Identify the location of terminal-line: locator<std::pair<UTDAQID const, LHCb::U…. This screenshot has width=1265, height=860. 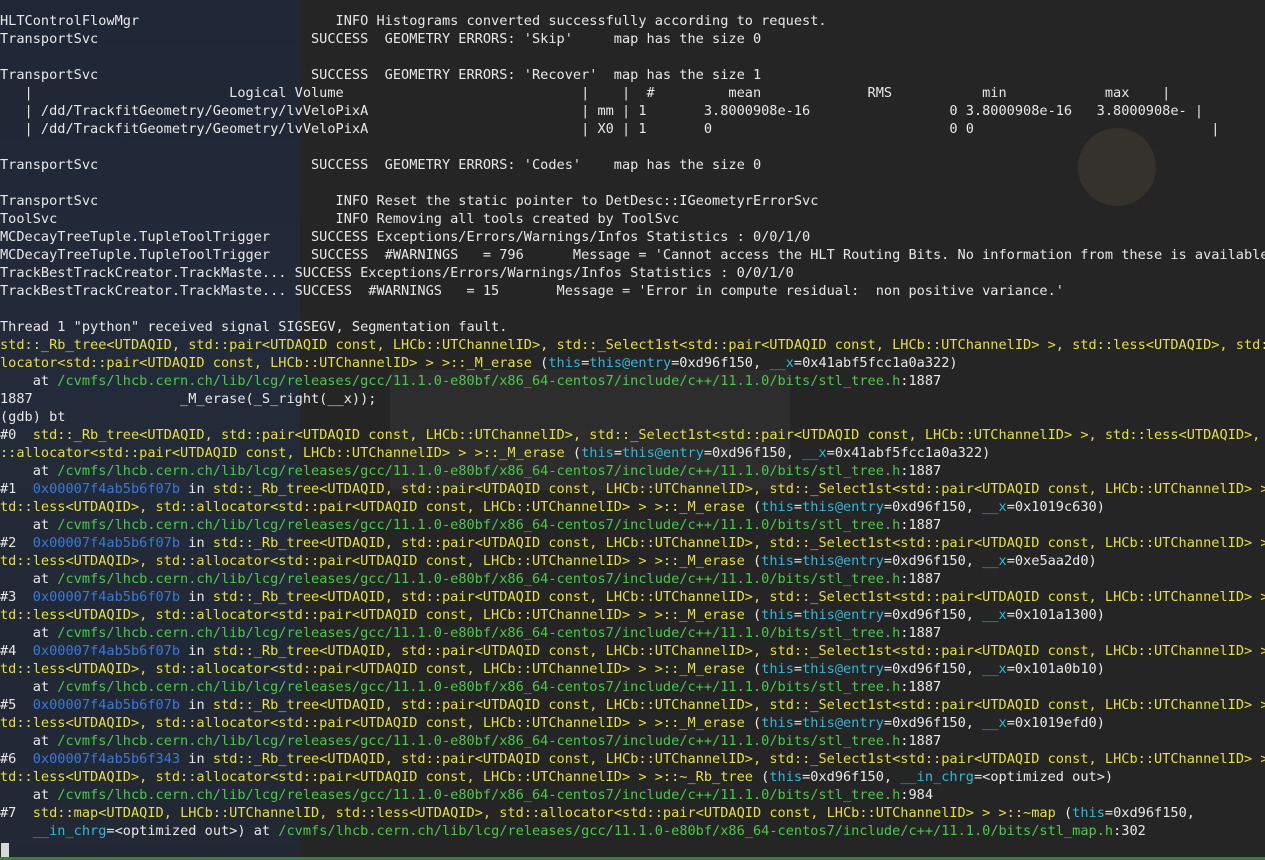
(632, 363).